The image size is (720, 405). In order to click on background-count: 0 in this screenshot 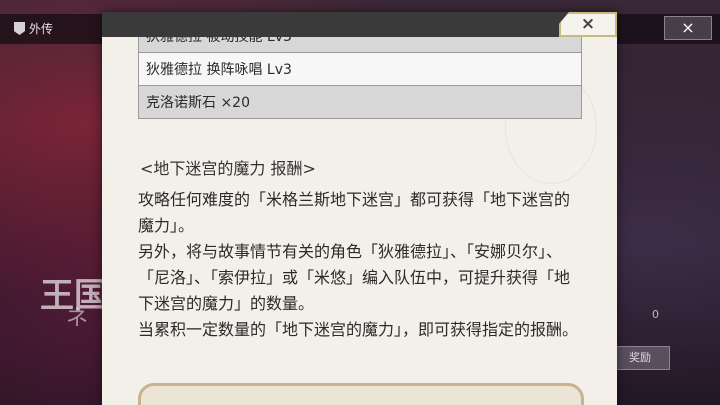, I will do `click(655, 314)`.